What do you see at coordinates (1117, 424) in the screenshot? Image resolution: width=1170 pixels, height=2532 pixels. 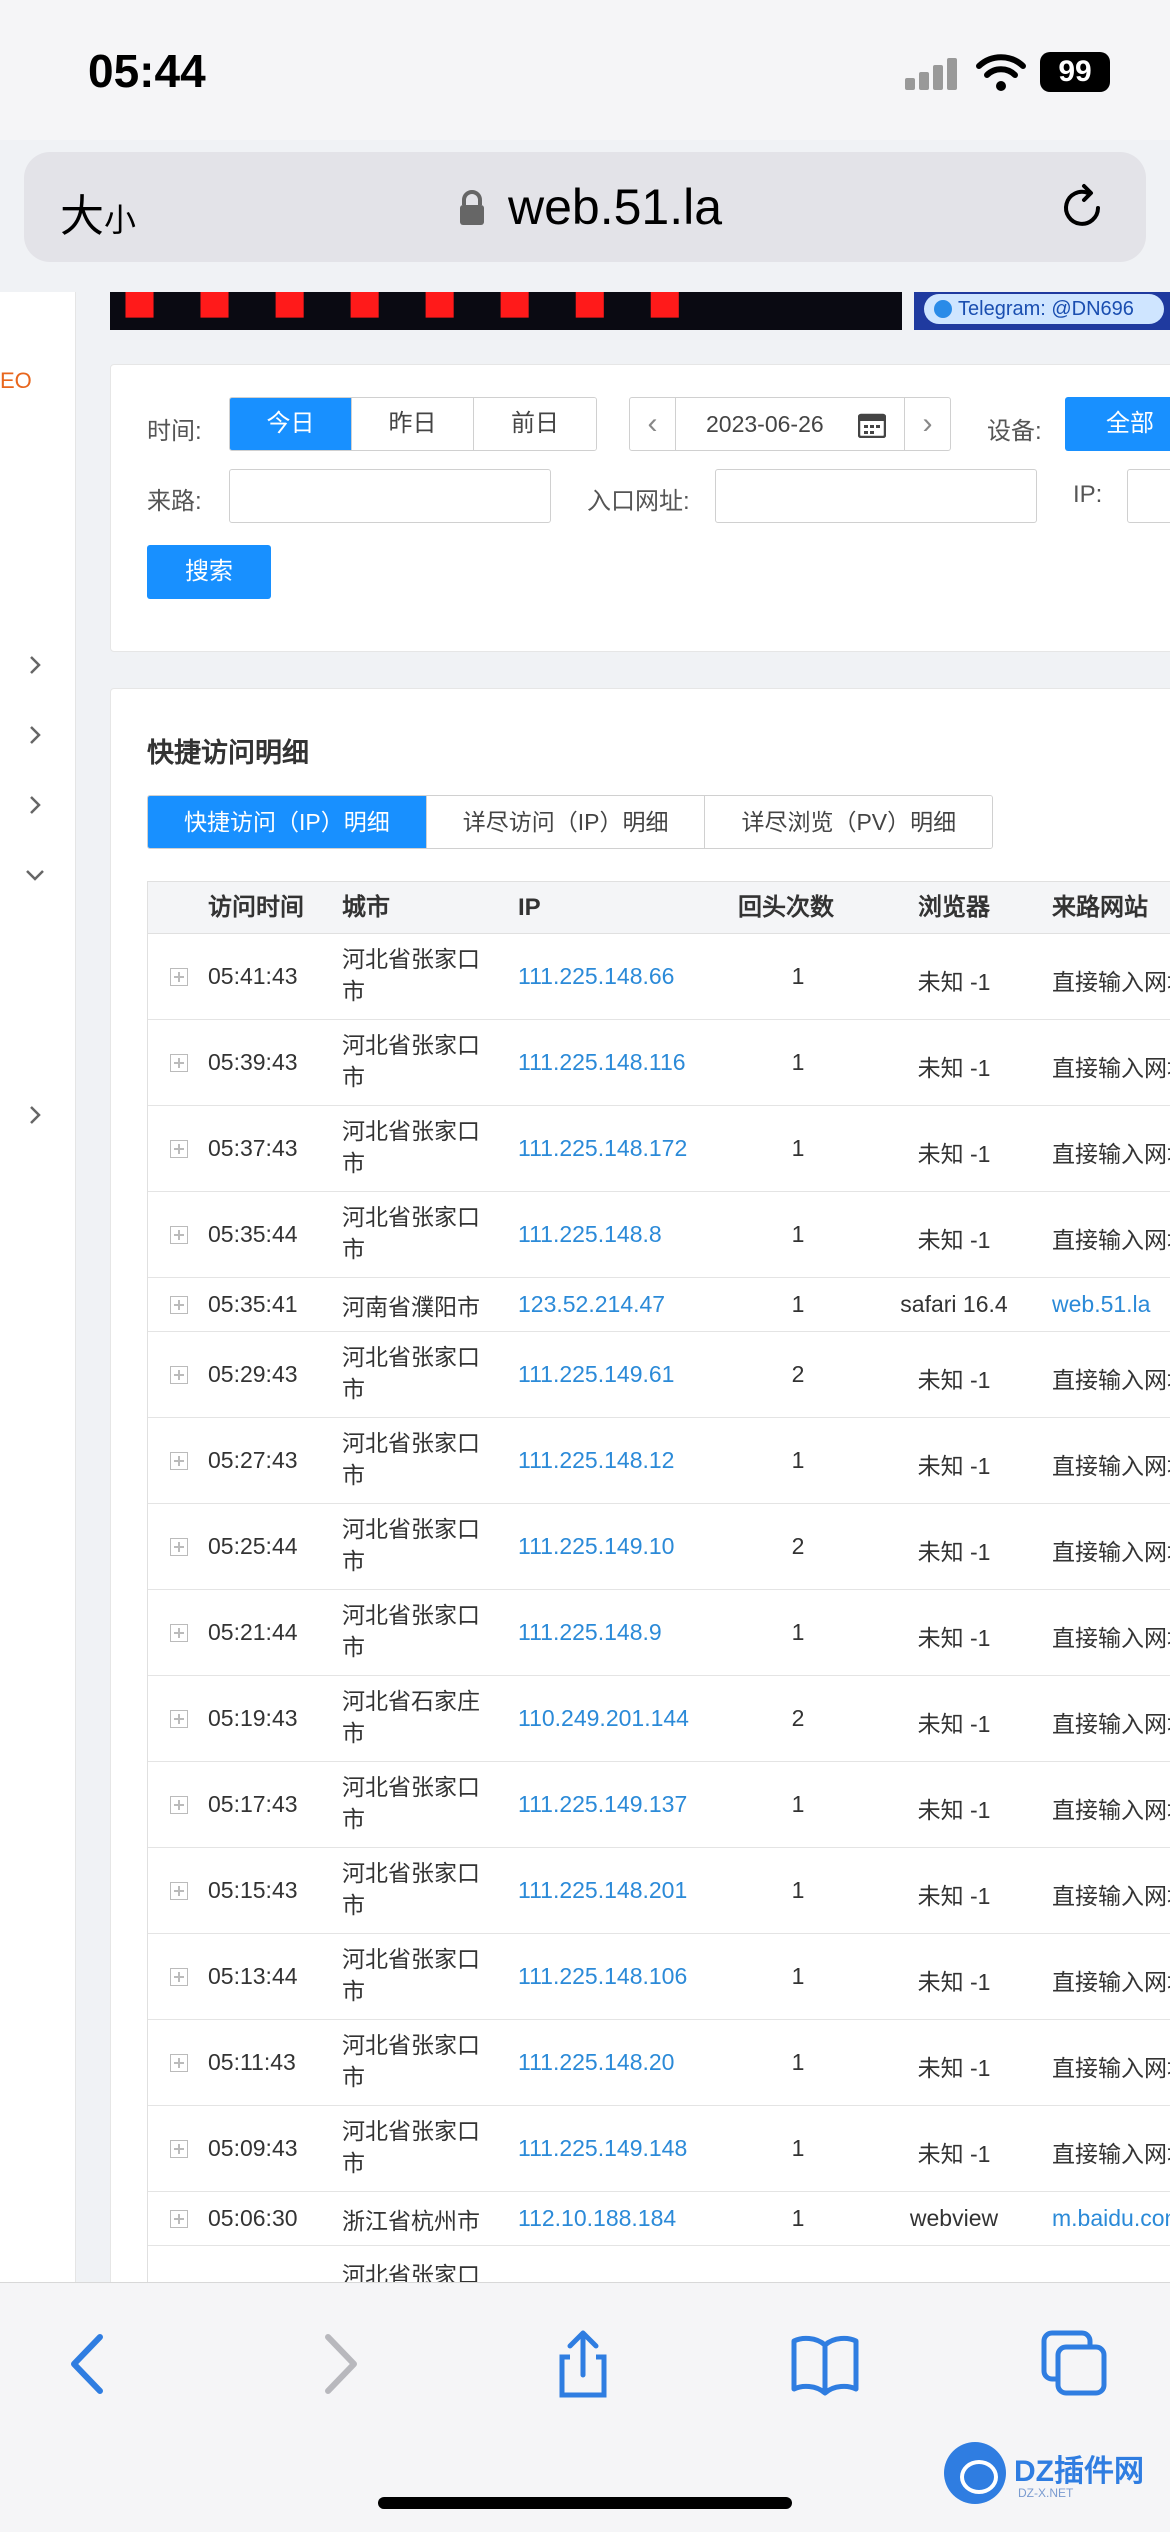 I see `device-all-button: 全部` at bounding box center [1117, 424].